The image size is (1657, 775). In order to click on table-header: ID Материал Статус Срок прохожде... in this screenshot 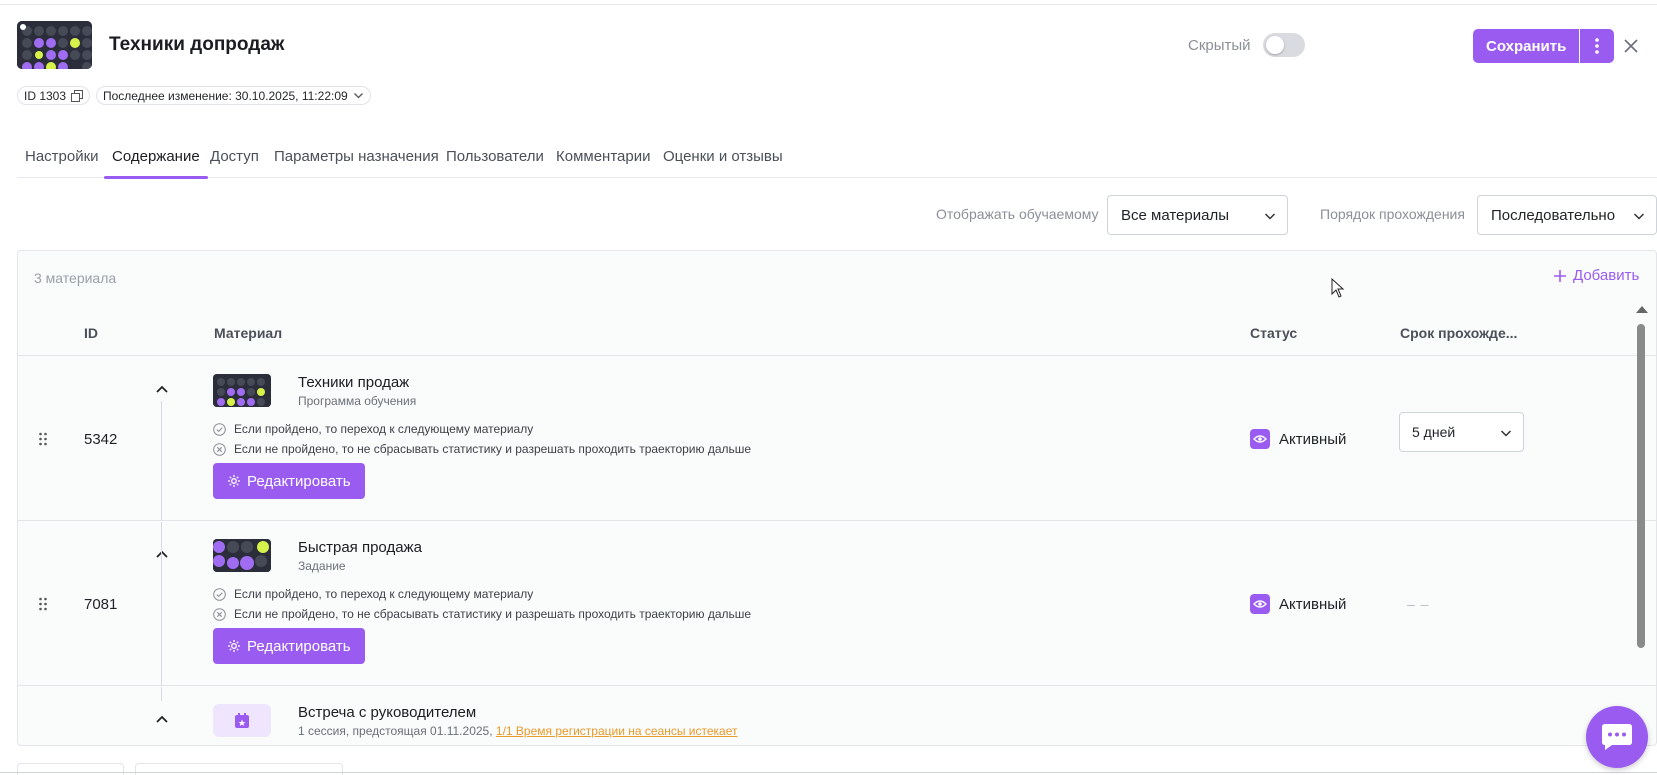, I will do `click(837, 332)`.